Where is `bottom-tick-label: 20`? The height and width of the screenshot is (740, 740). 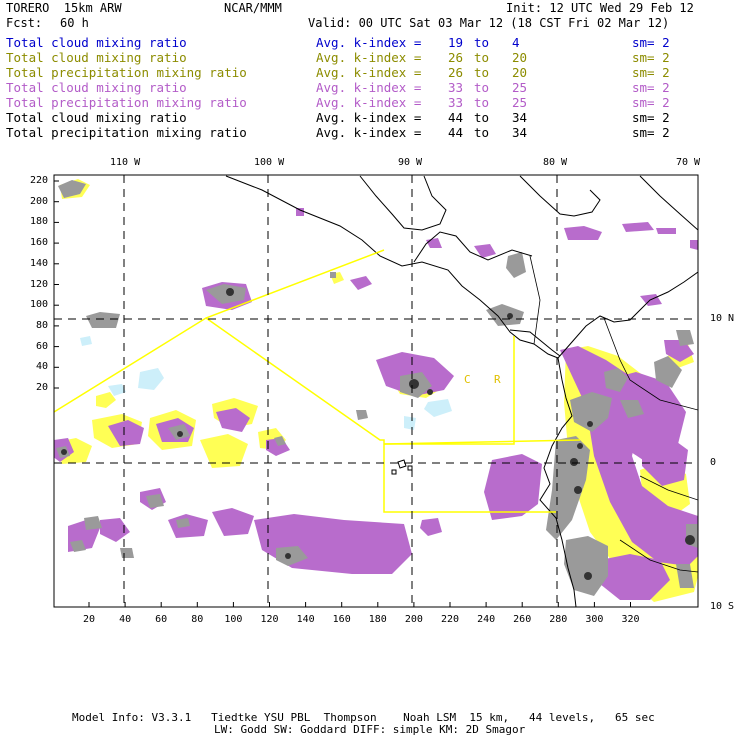
bottom-tick-label: 20 is located at coordinates (89, 619).